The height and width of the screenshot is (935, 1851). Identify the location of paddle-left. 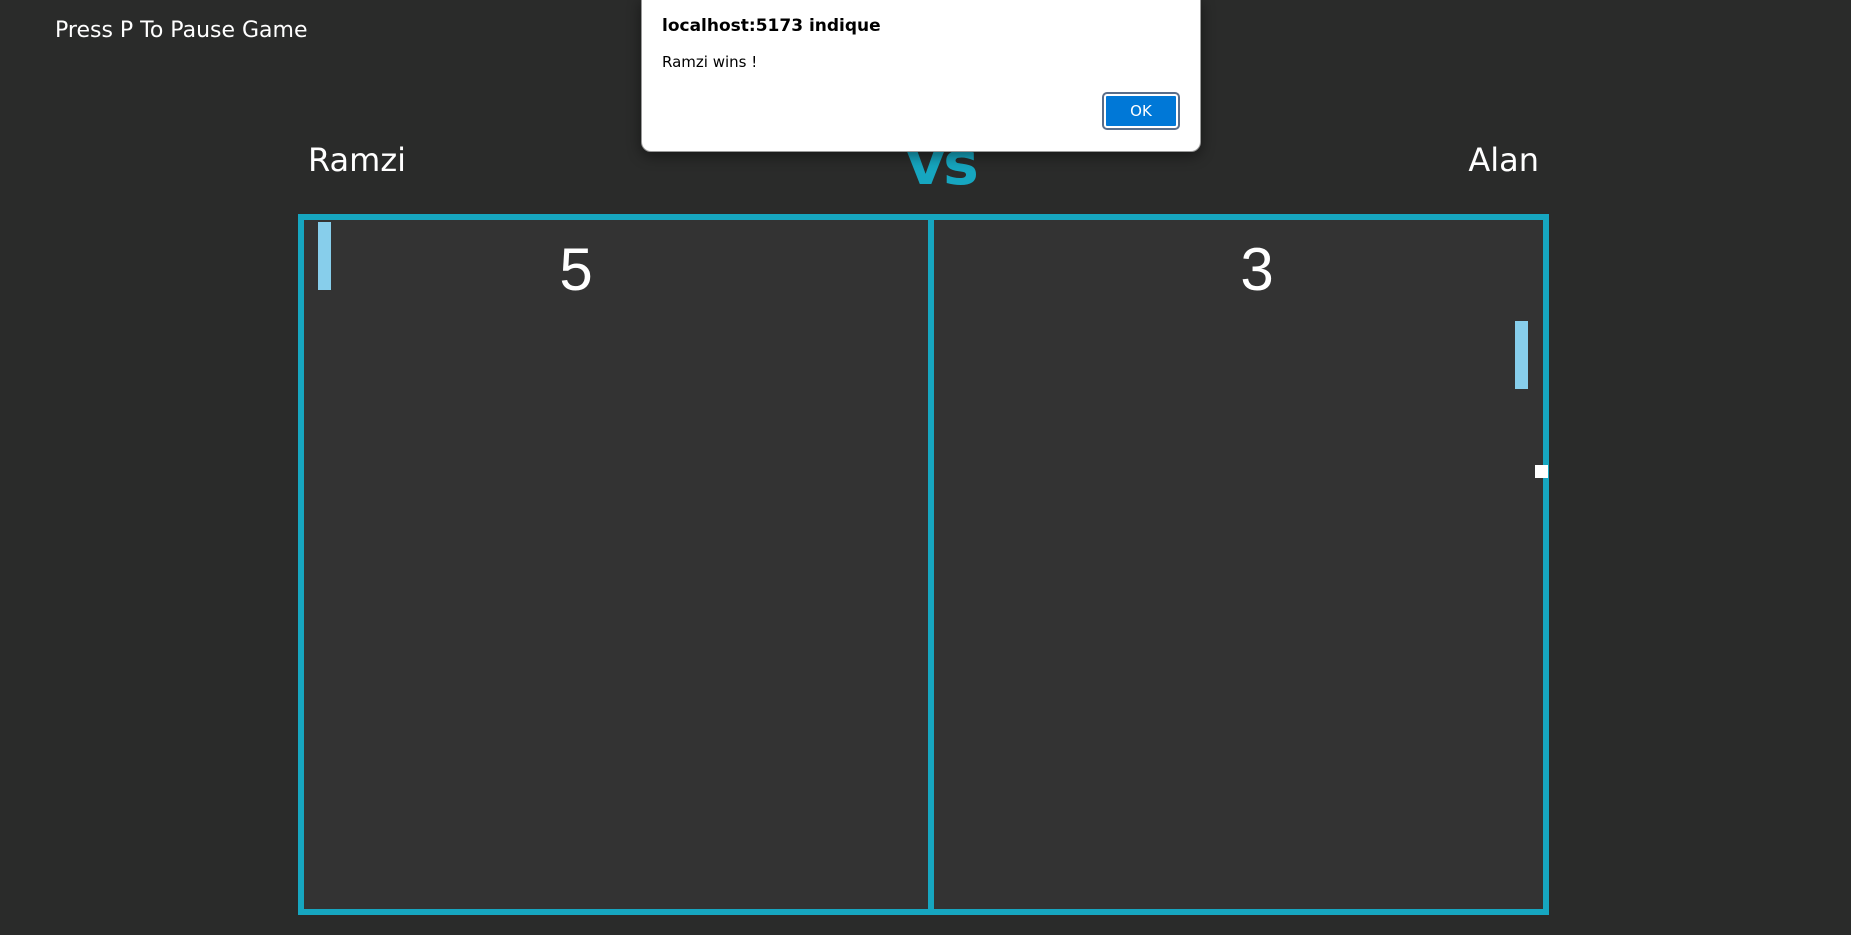
(324, 256).